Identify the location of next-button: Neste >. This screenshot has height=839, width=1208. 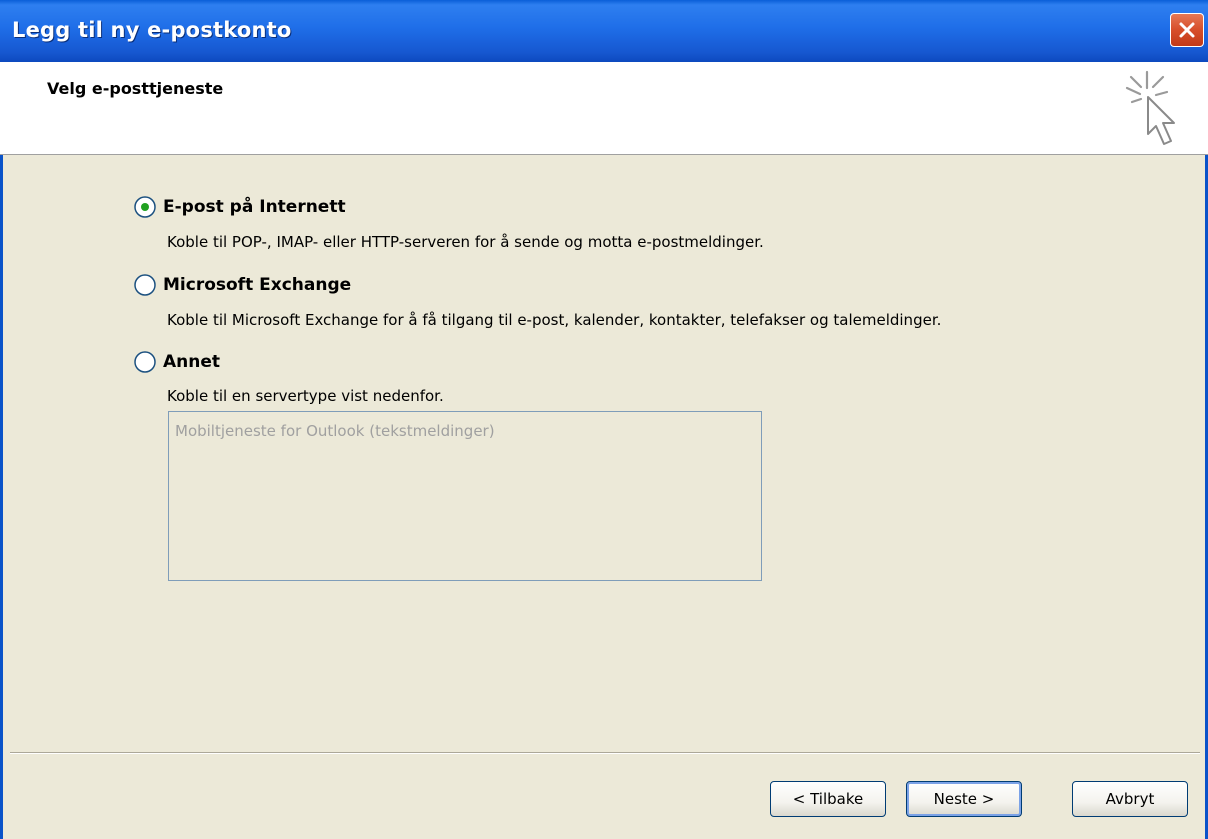
(964, 799).